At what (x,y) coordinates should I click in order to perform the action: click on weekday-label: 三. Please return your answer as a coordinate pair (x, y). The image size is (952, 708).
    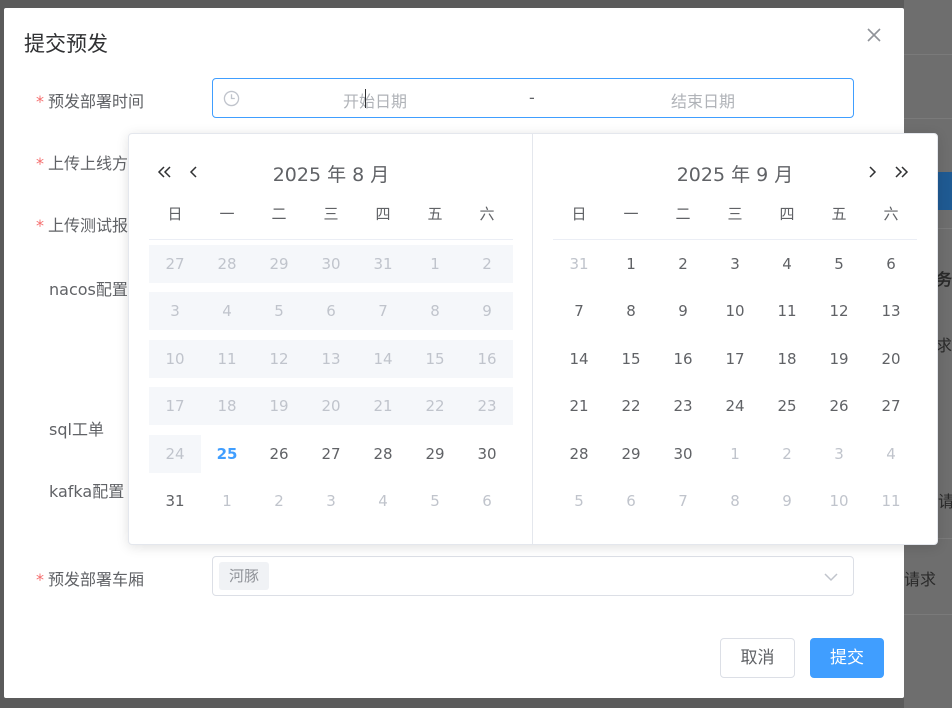
    Looking at the image, I should click on (735, 214).